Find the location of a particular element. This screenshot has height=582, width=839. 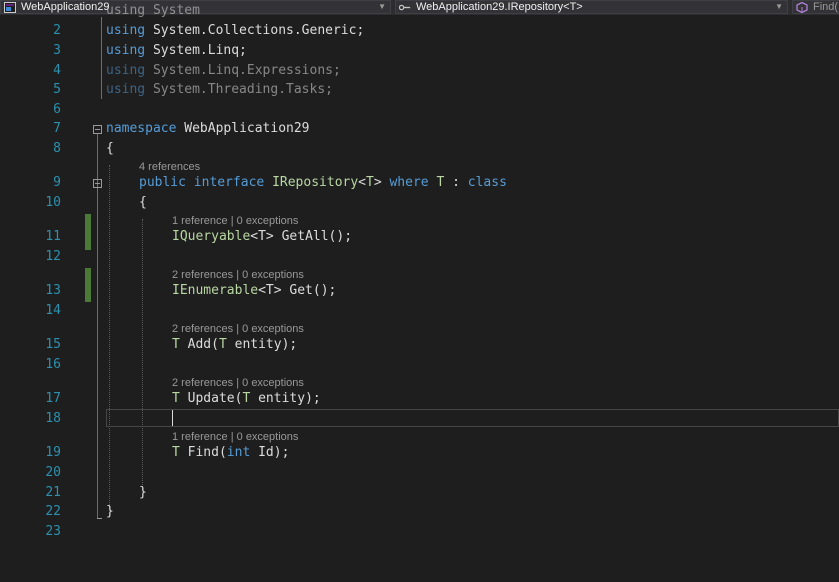

line-number: 13 is located at coordinates (53, 290).